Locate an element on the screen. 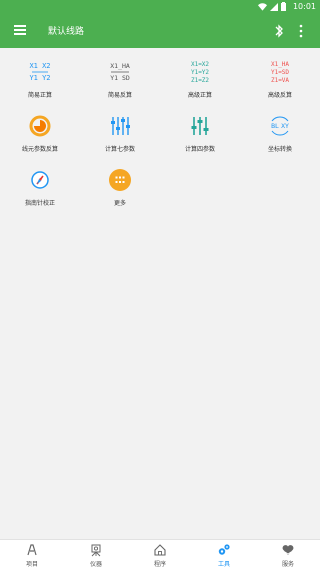 The image size is (320, 569). tab-project: 项目 is located at coordinates (32, 554).